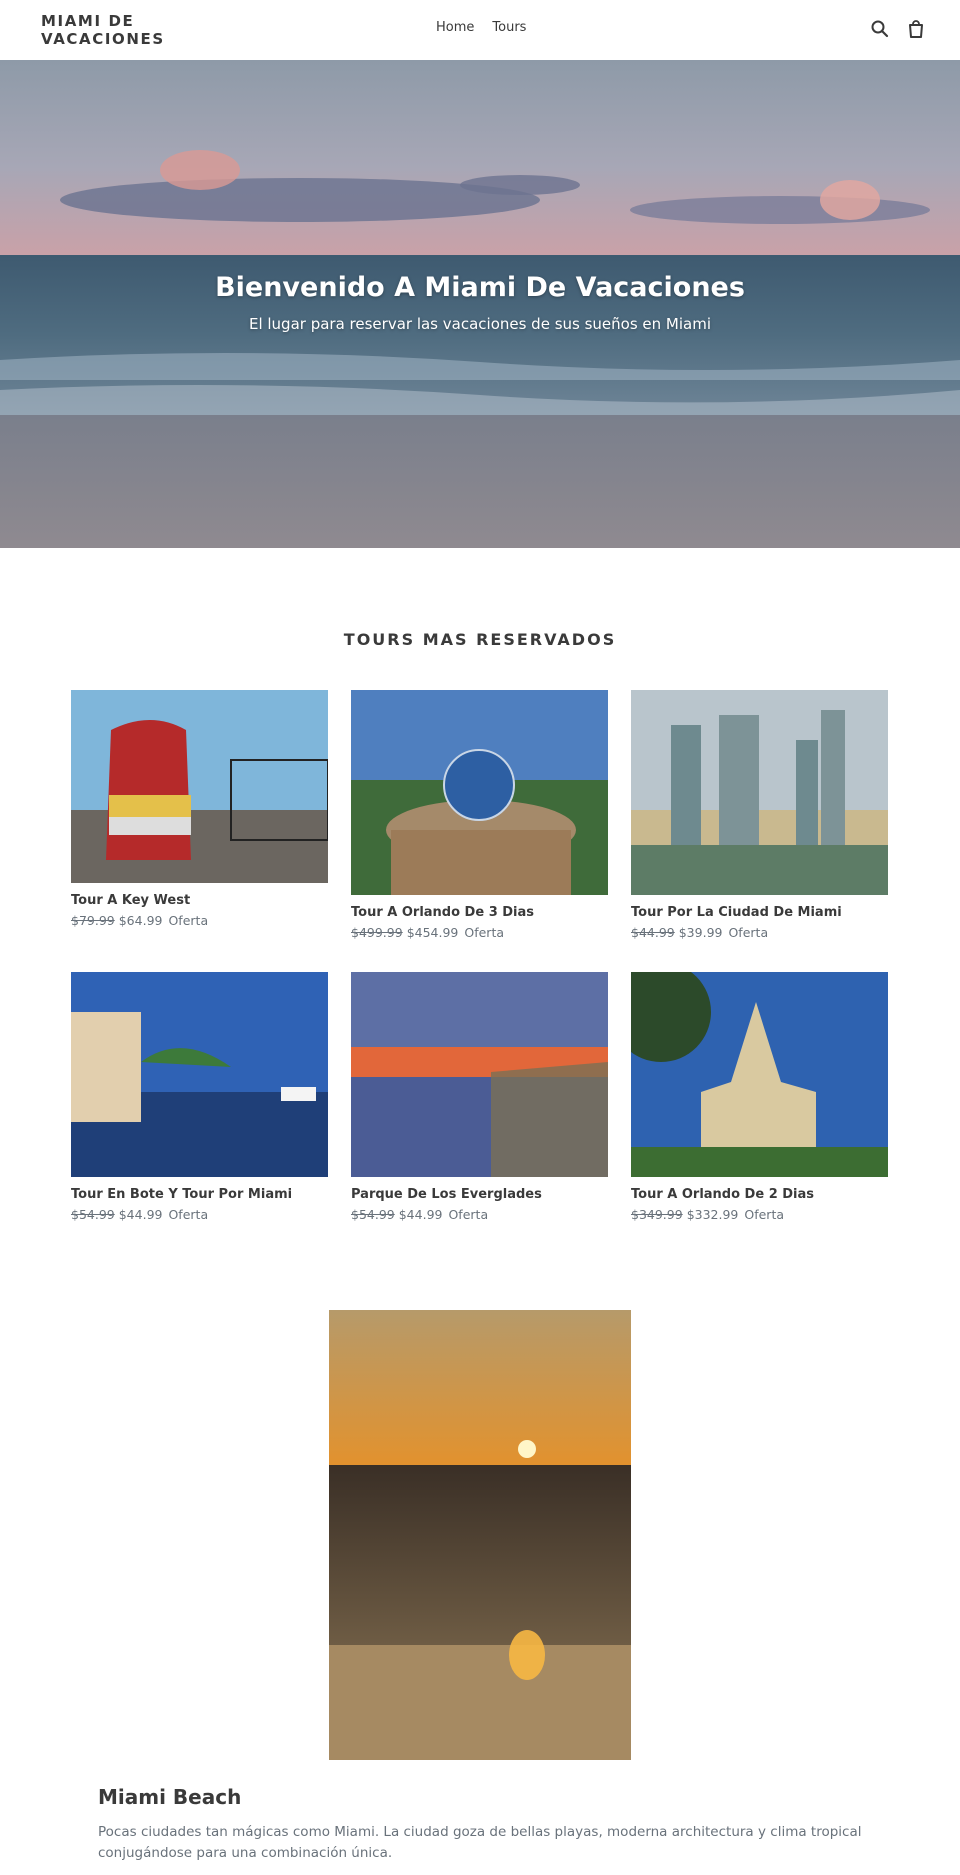 The height and width of the screenshot is (1875, 960). I want to click on feature-title: Miami Beach, so click(170, 1797).